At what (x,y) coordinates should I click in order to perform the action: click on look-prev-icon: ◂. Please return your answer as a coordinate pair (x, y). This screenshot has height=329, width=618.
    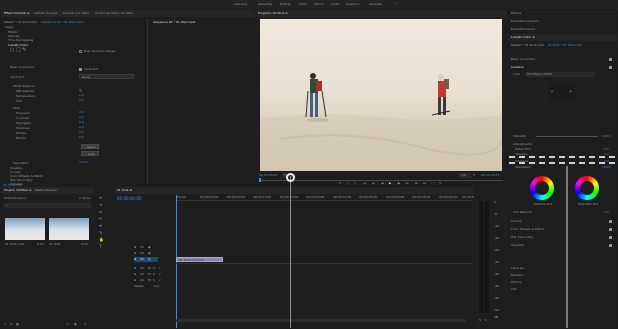
    Looking at the image, I should click on (552, 91).